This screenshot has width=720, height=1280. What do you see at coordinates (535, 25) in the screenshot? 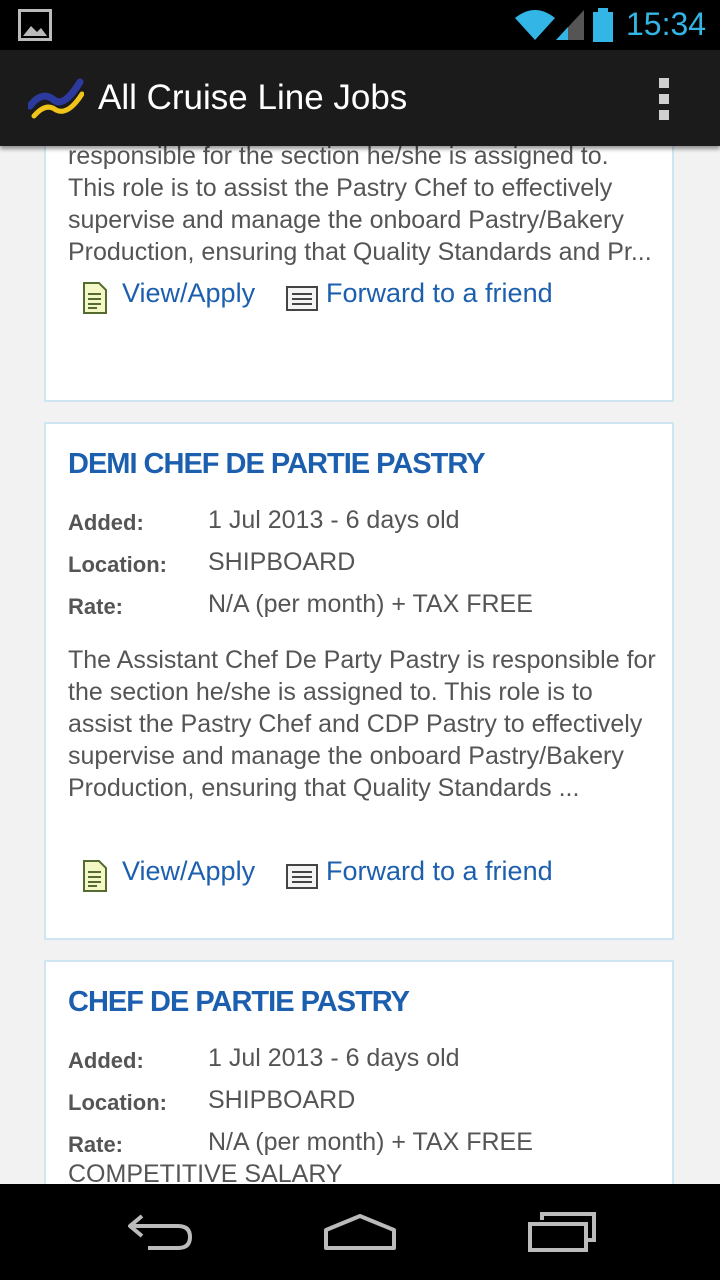
I see `wifi-icon` at bounding box center [535, 25].